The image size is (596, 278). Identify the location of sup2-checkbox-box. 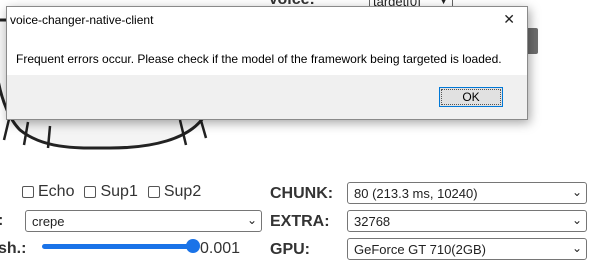
(153, 192).